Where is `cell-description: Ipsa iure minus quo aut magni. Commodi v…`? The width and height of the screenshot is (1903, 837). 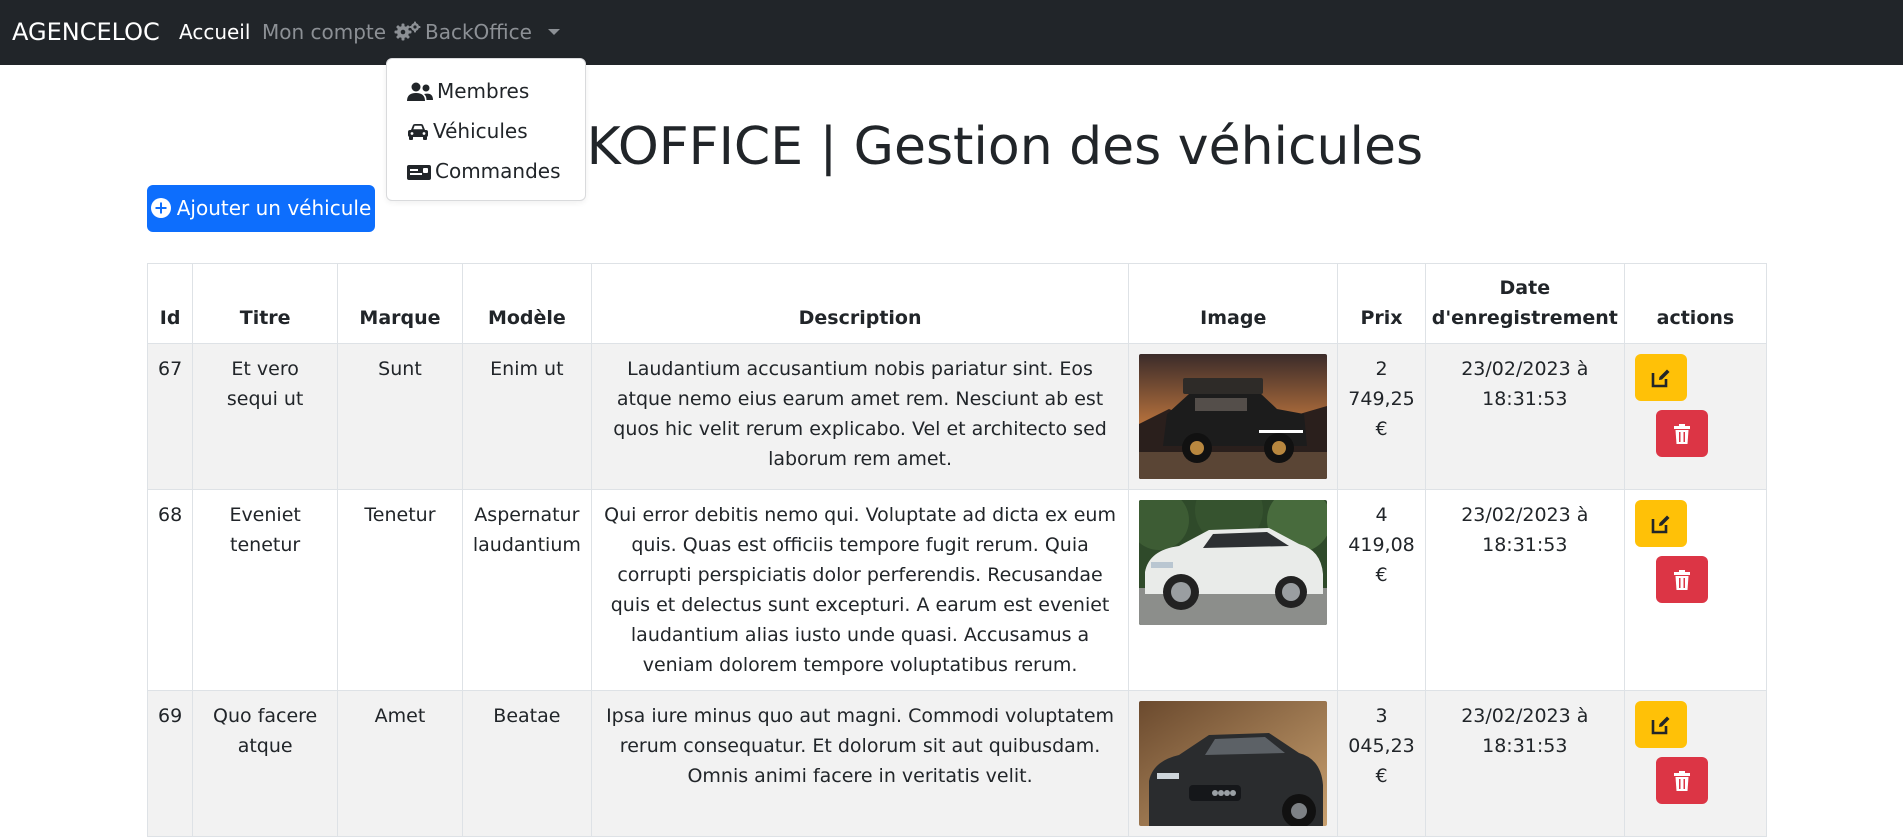 cell-description: Ipsa iure minus quo aut magni. Commodi v… is located at coordinates (860, 763).